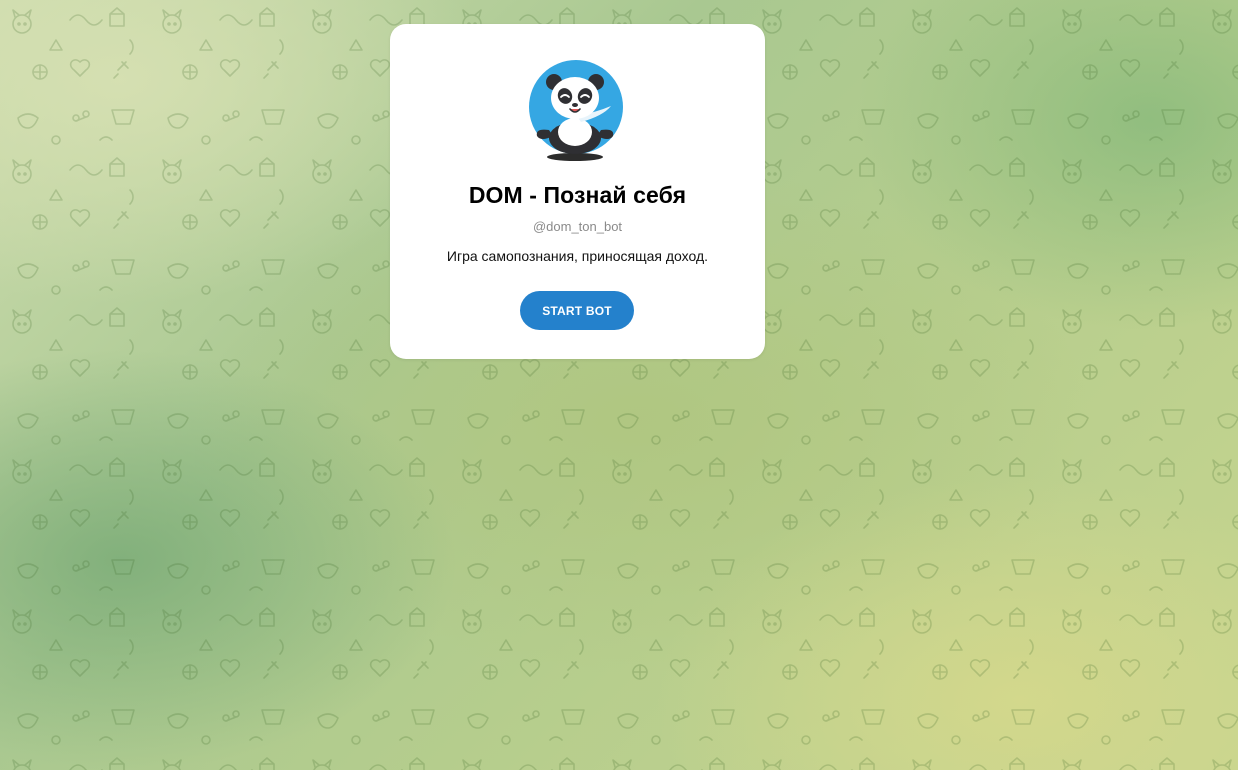  Describe the element at coordinates (577, 310) in the screenshot. I see `start-bot-button: START BOT` at that location.